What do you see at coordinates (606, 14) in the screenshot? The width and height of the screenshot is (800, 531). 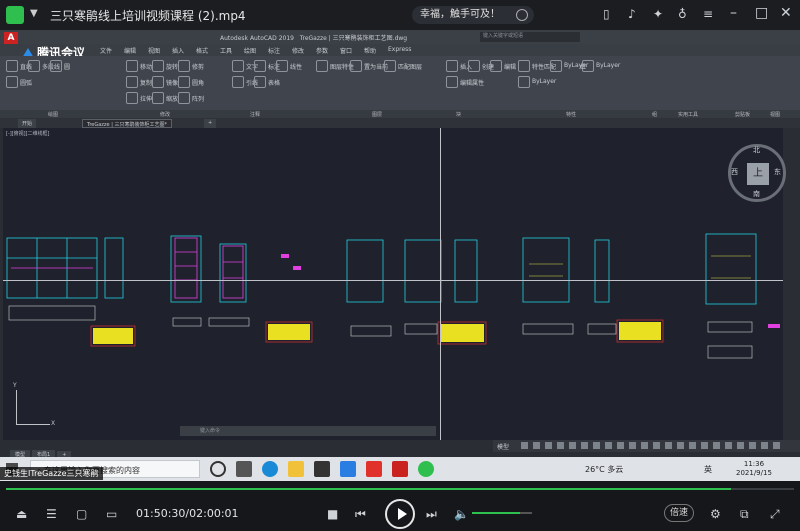 I see `phone-icon: ▯` at bounding box center [606, 14].